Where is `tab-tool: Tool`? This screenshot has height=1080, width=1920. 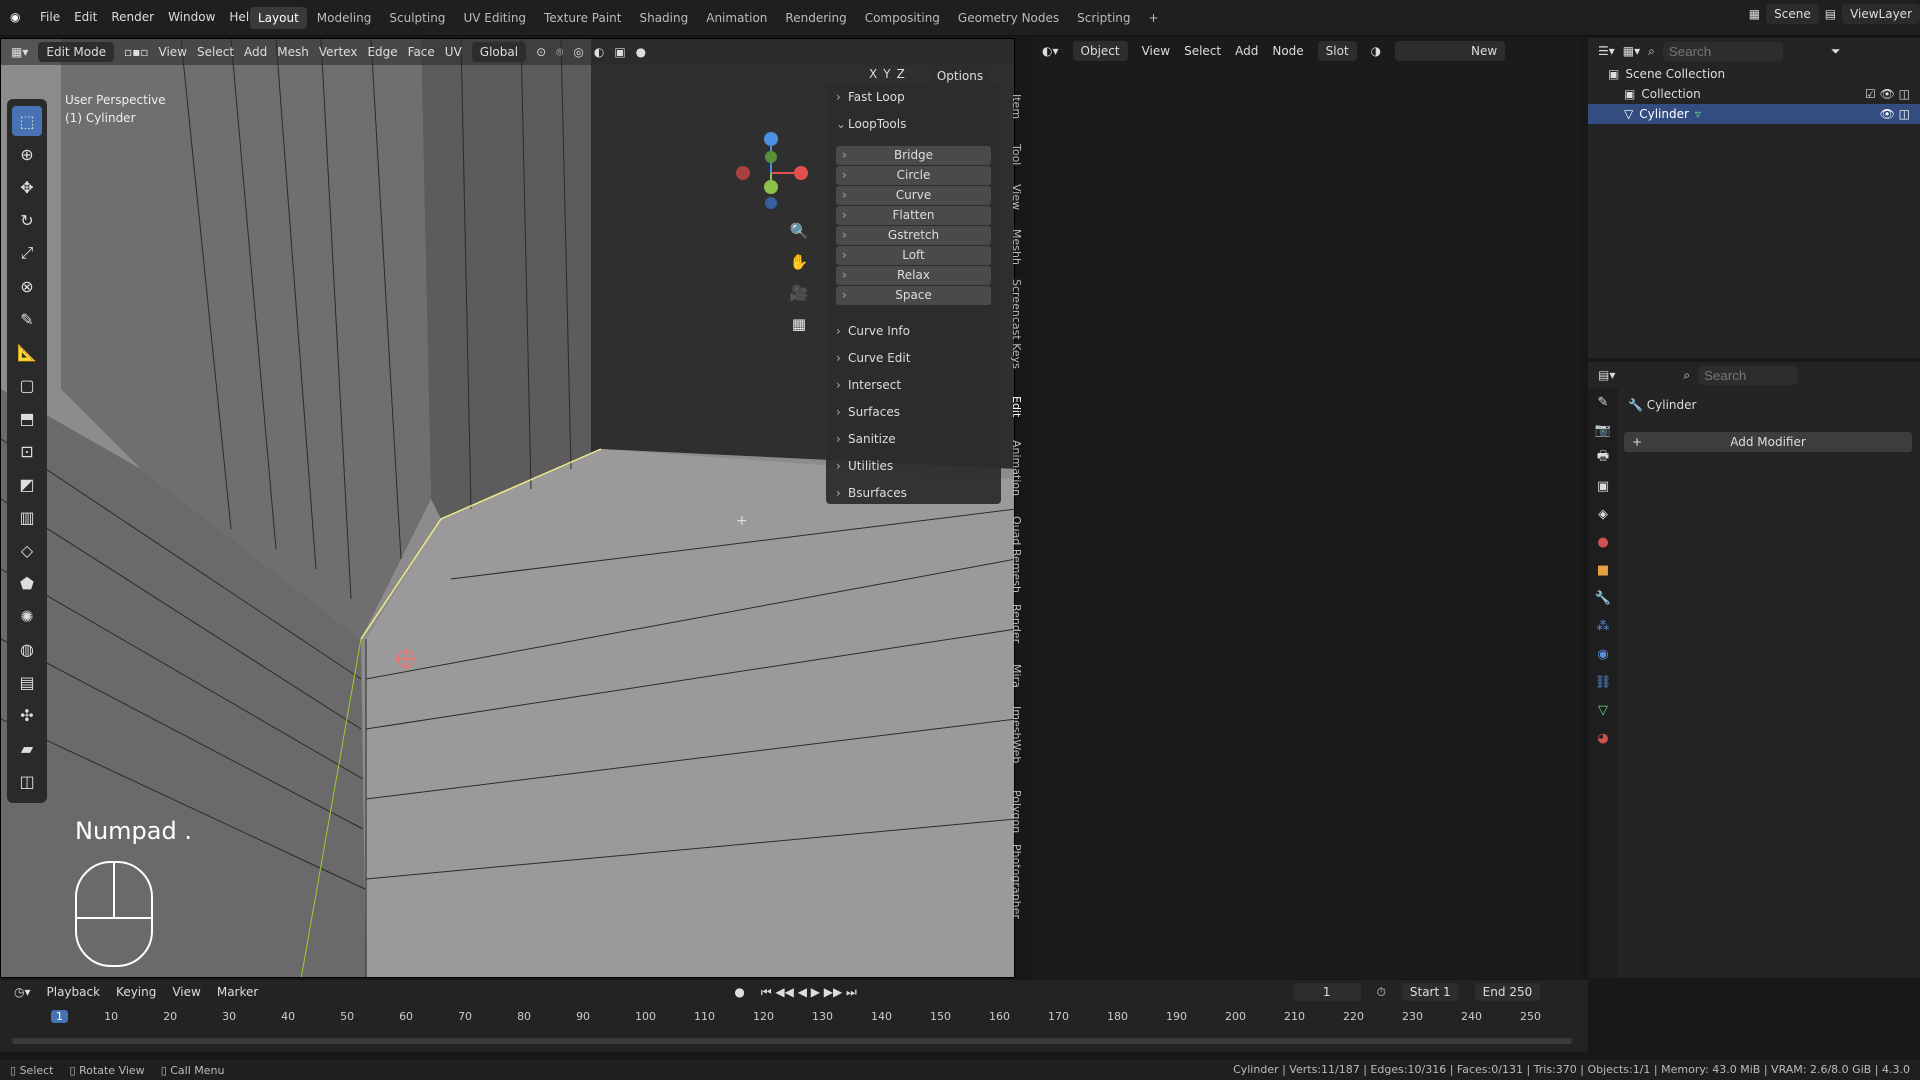
tab-tool: Tool is located at coordinates (1013, 154).